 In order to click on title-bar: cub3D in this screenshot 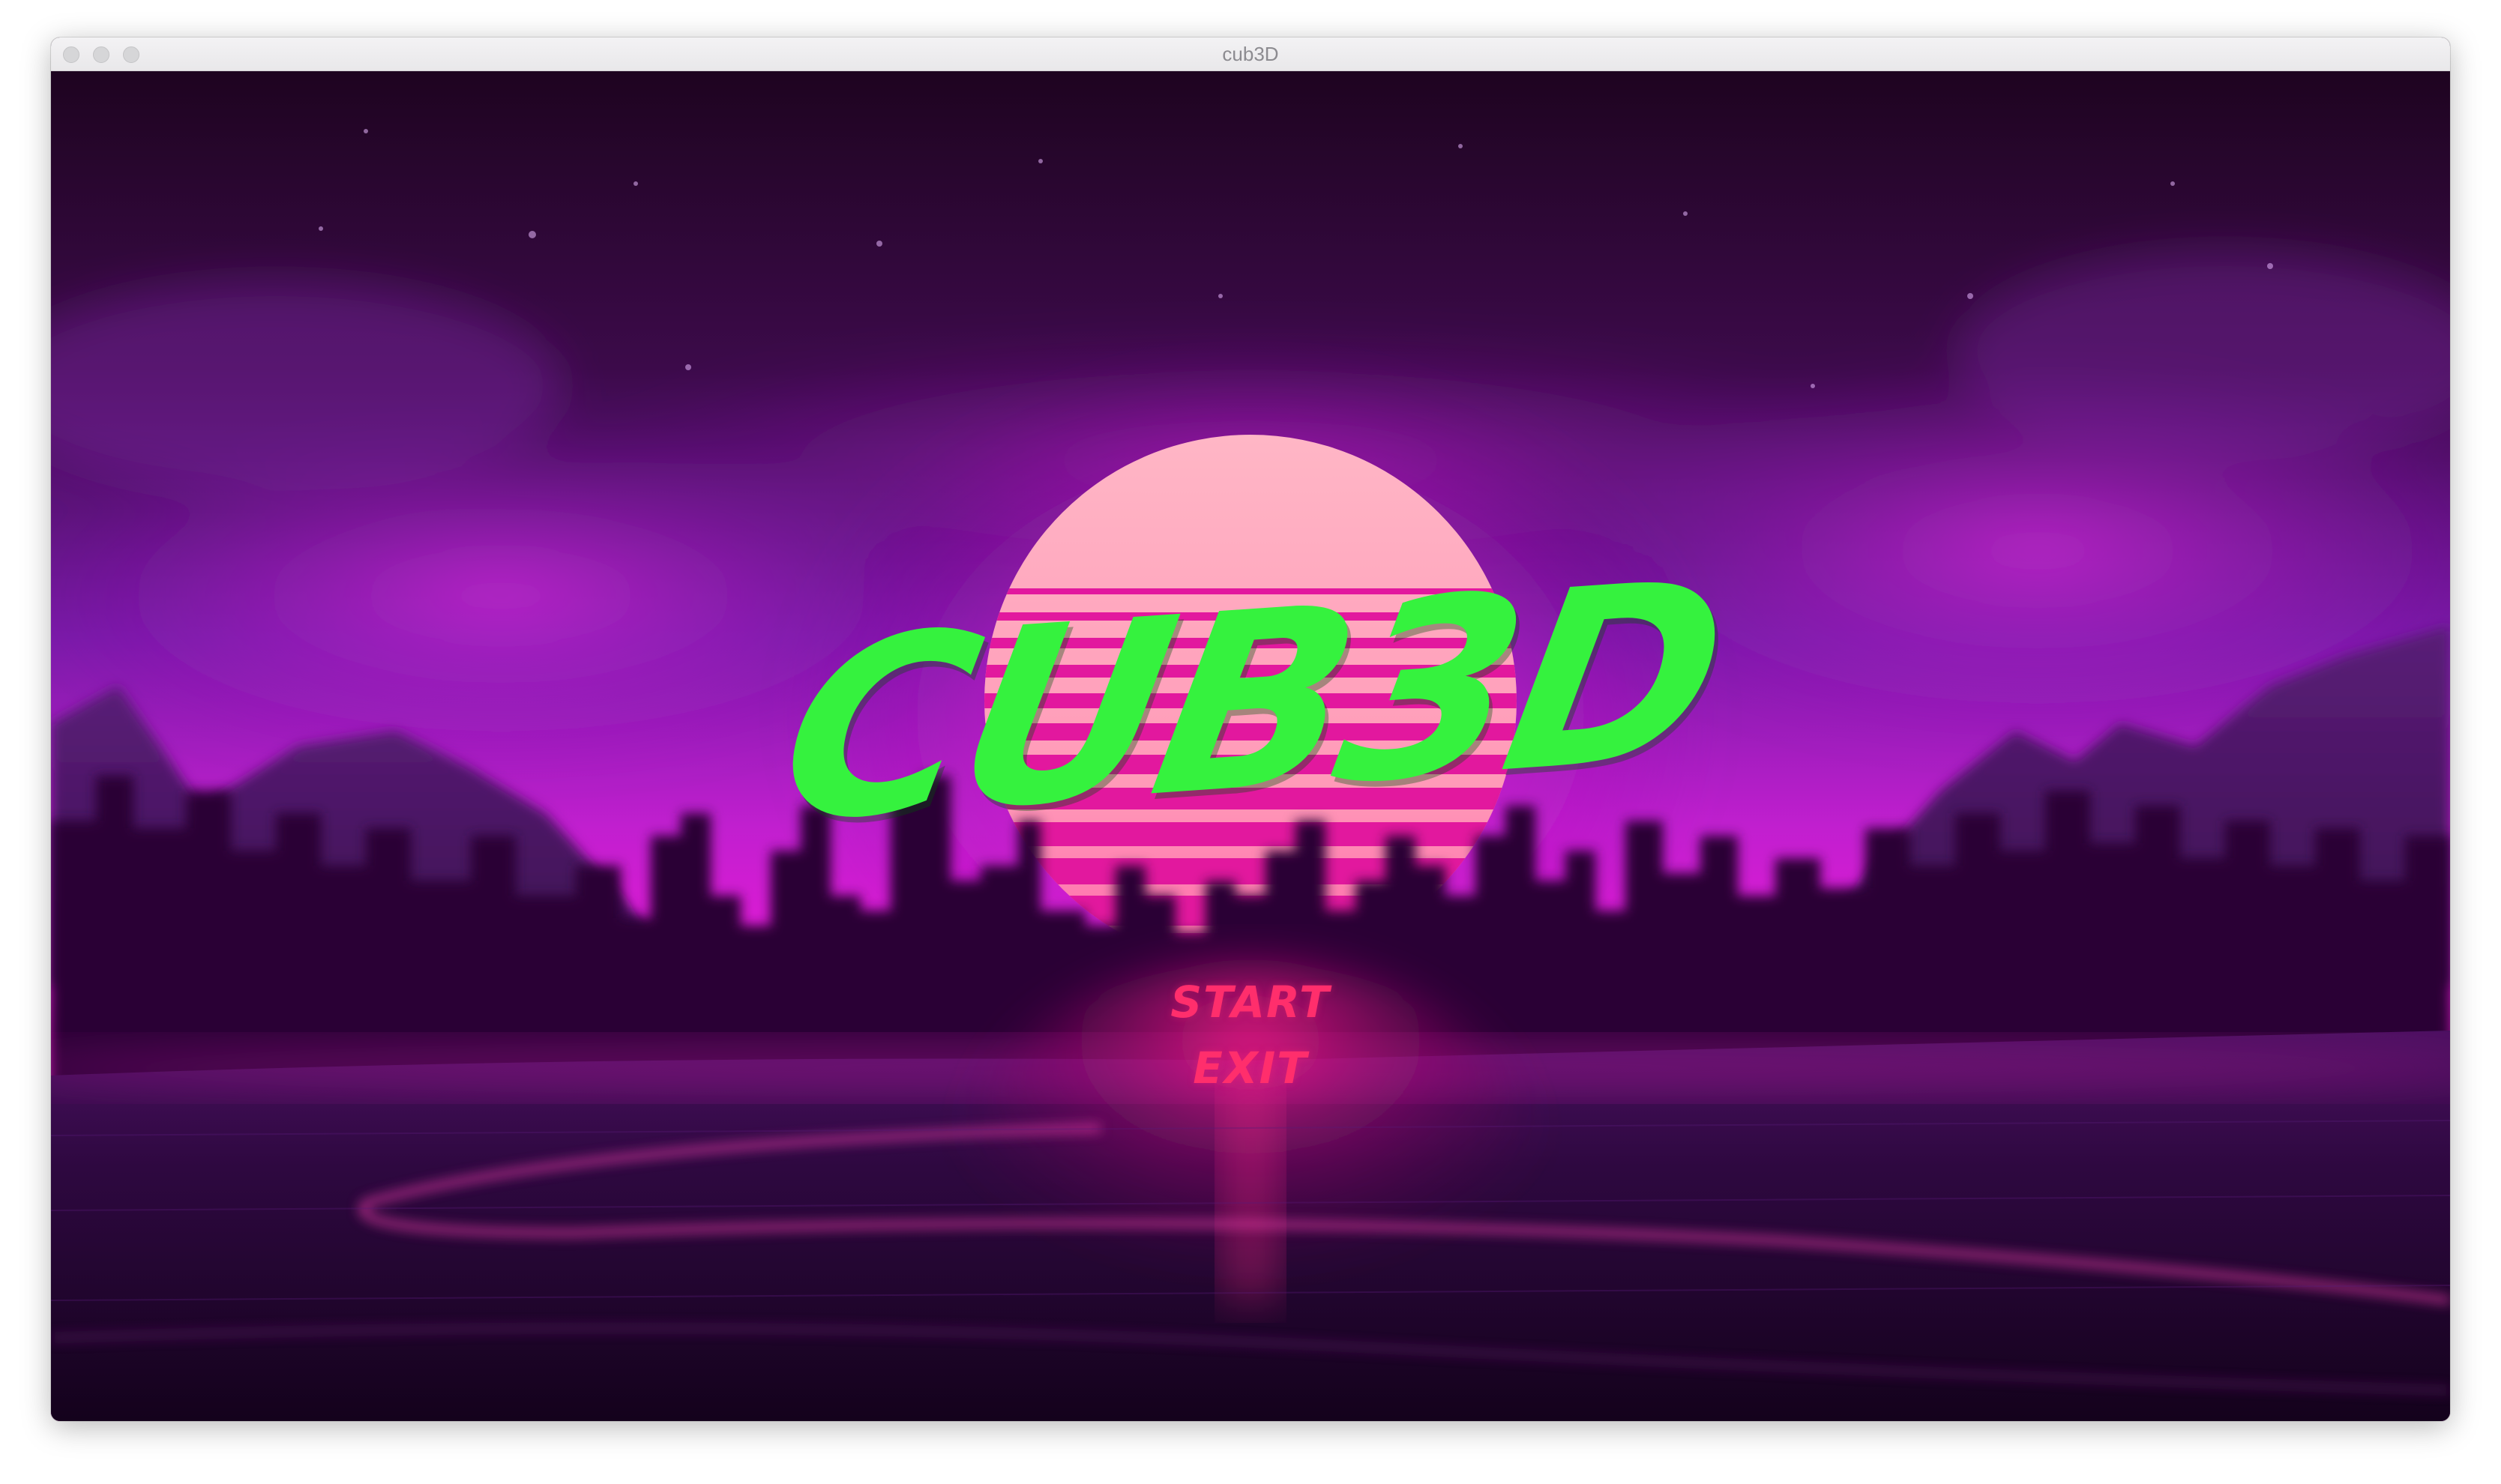, I will do `click(1250, 54)`.